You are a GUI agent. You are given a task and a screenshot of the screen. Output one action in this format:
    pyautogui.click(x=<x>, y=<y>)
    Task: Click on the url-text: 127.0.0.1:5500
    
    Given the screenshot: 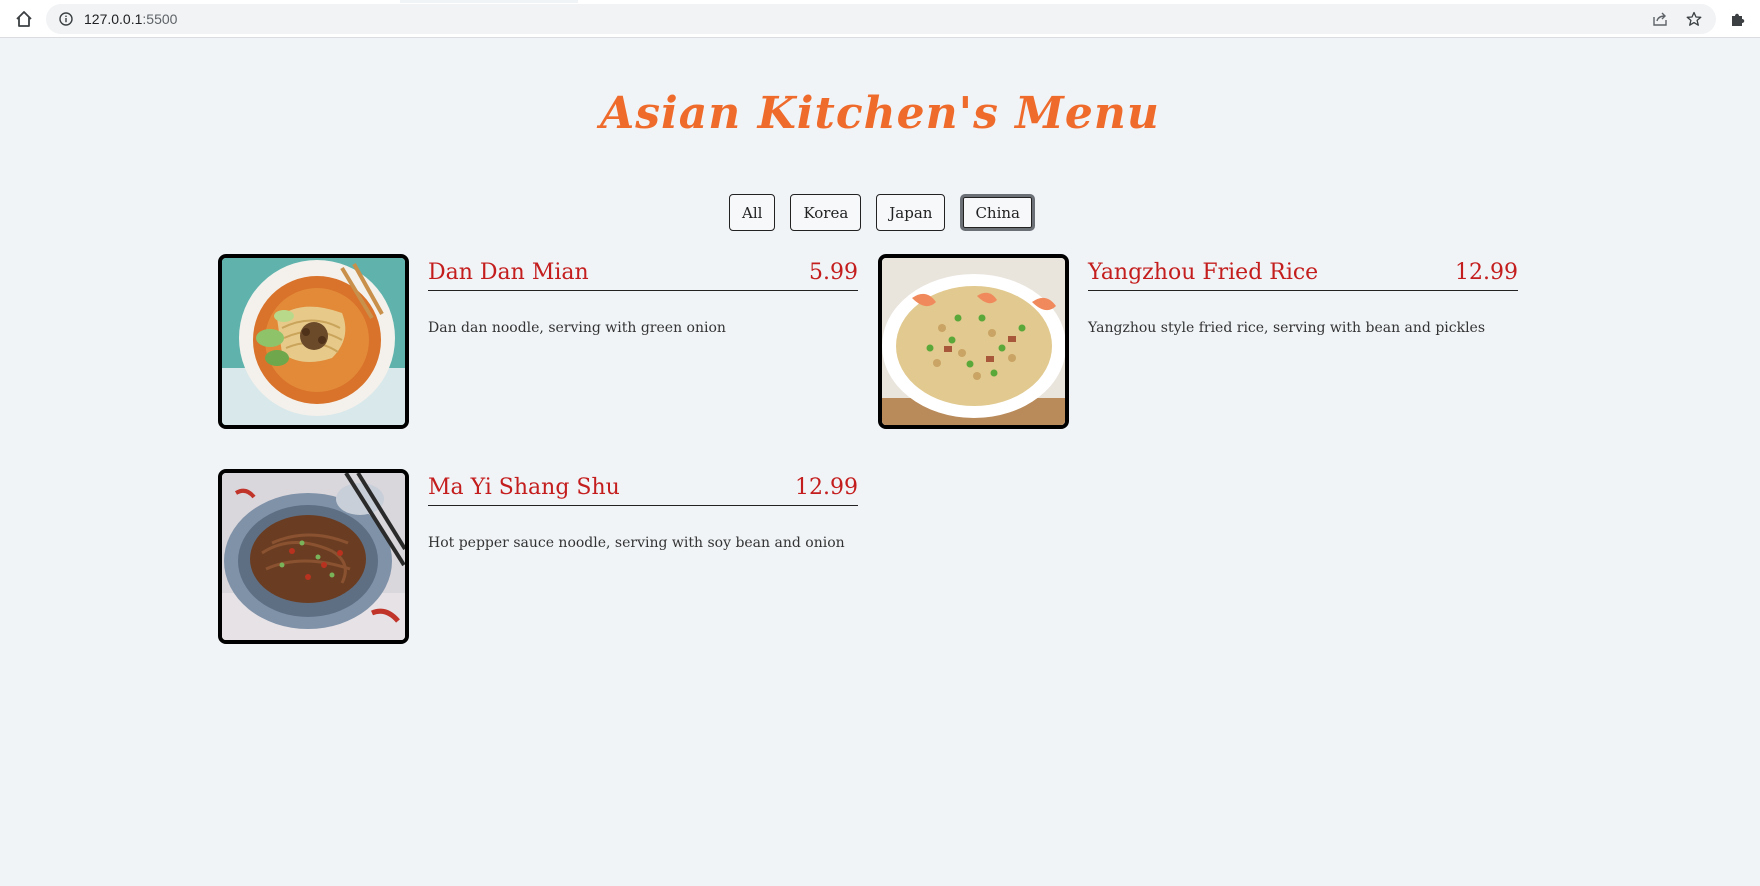 What is the action you would take?
    pyautogui.click(x=867, y=19)
    